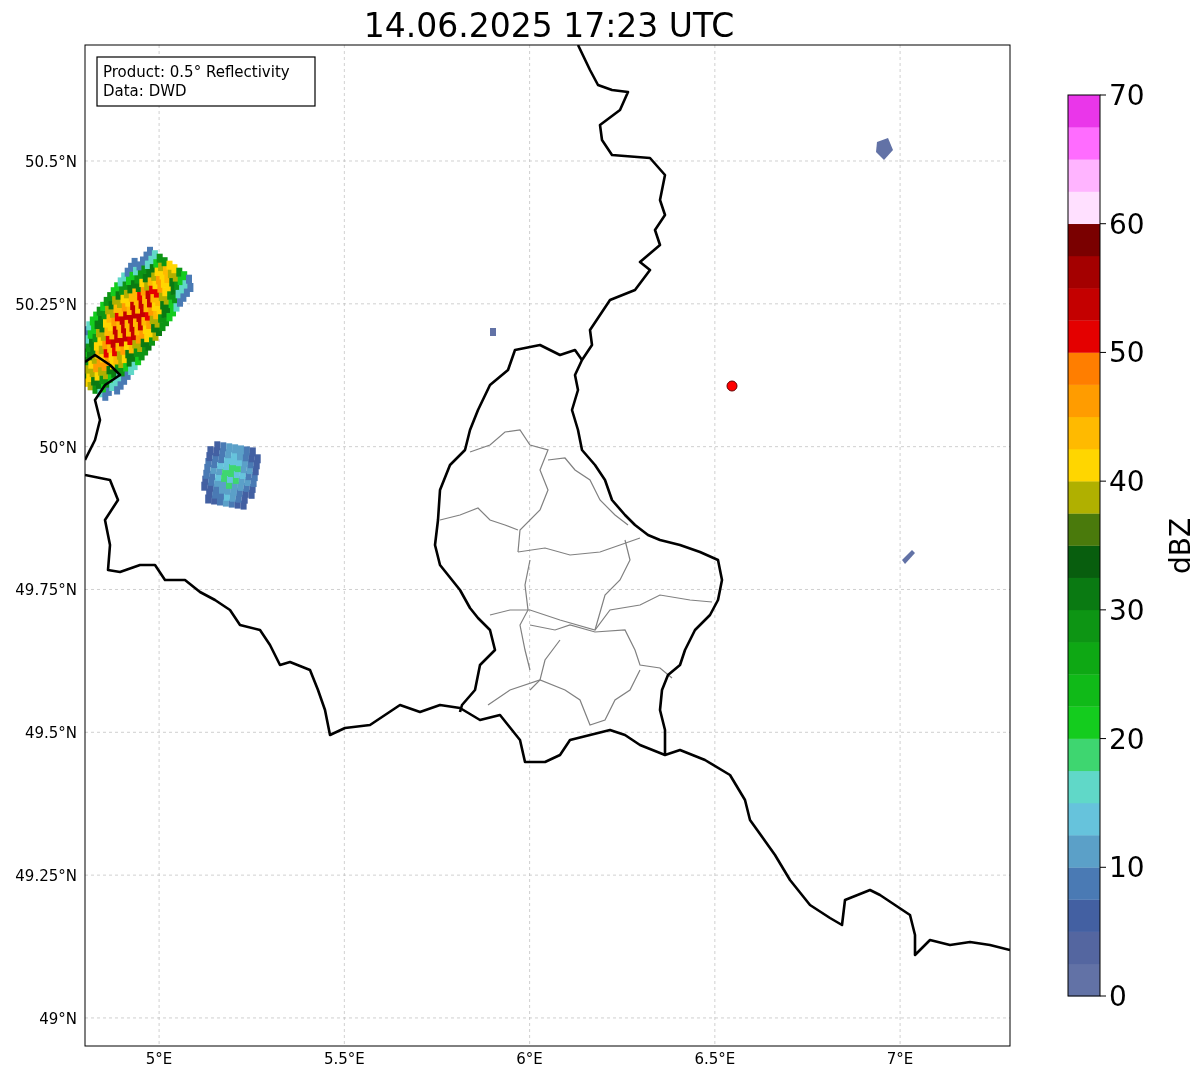 The height and width of the screenshot is (1081, 1202). What do you see at coordinates (1127, 224) in the screenshot?
I see `colorbar-tick-label: 60` at bounding box center [1127, 224].